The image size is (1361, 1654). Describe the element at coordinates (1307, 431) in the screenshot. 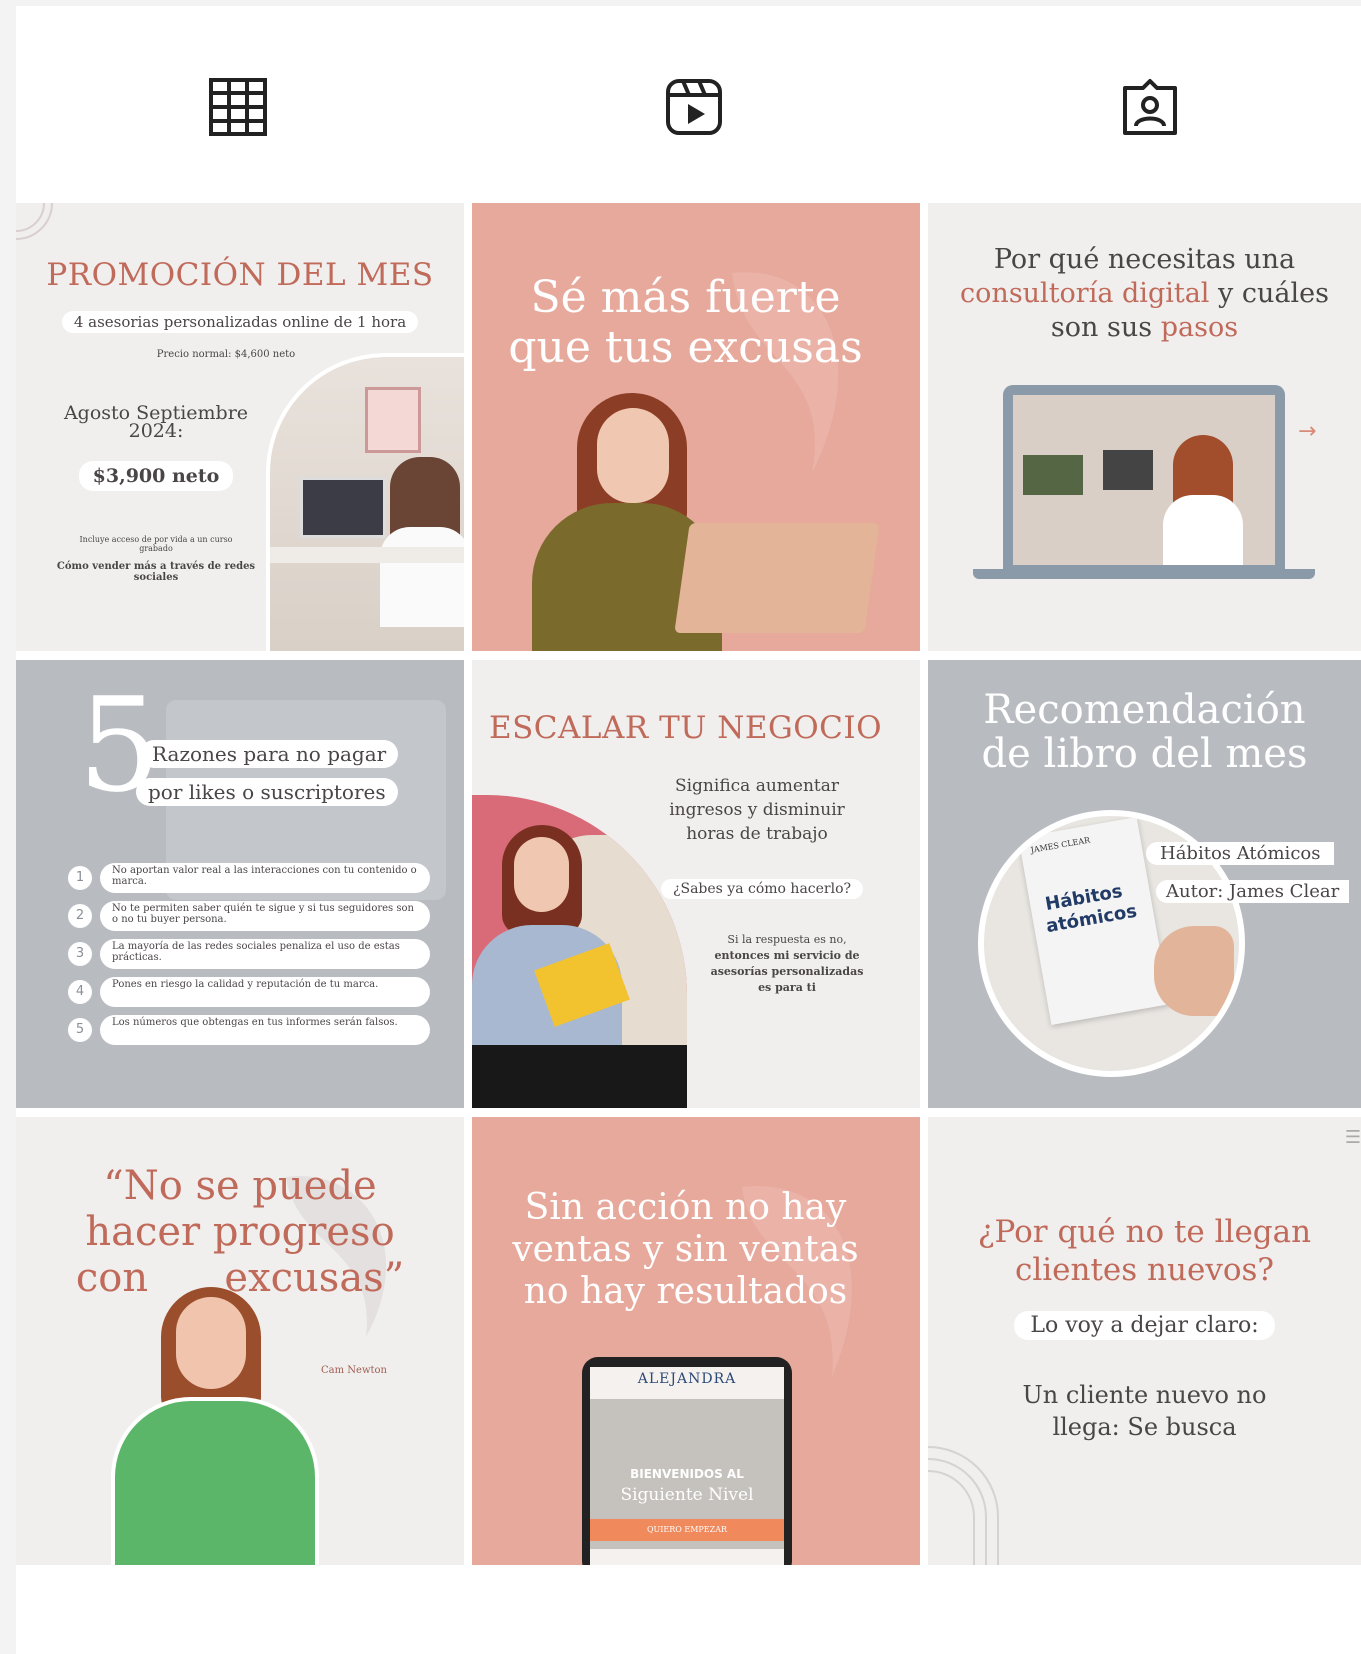

I see `arrow-right-icon: →` at that location.